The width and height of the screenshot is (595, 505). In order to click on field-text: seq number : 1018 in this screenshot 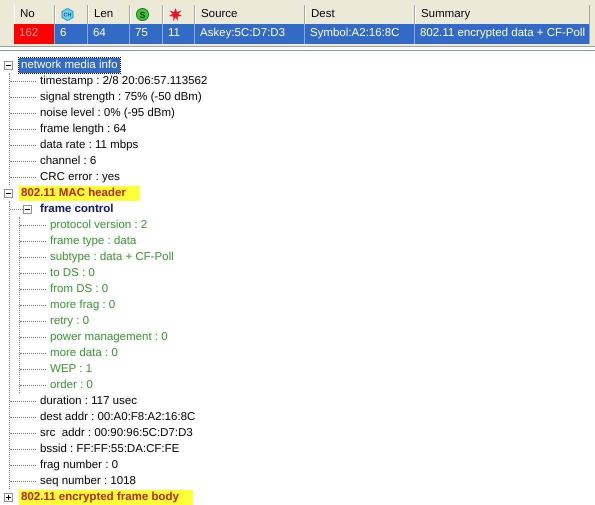, I will do `click(88, 481)`.